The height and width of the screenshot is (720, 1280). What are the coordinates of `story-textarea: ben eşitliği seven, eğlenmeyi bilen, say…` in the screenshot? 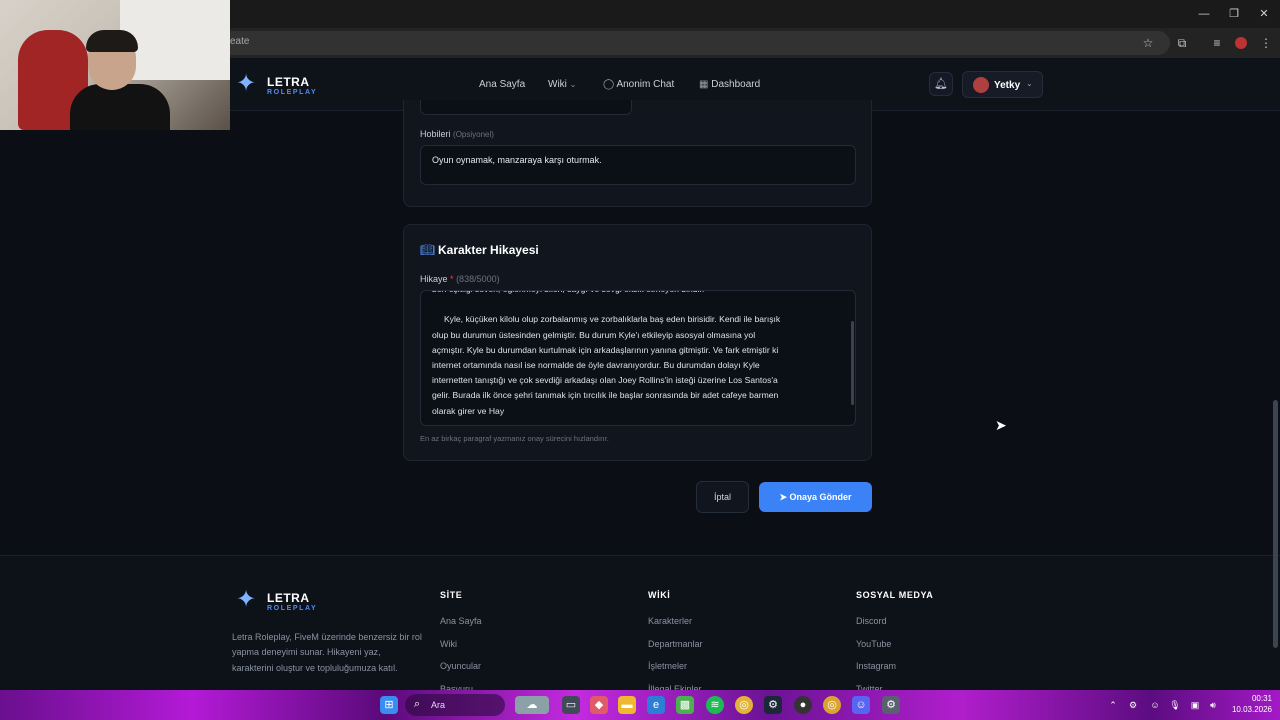 It's located at (638, 358).